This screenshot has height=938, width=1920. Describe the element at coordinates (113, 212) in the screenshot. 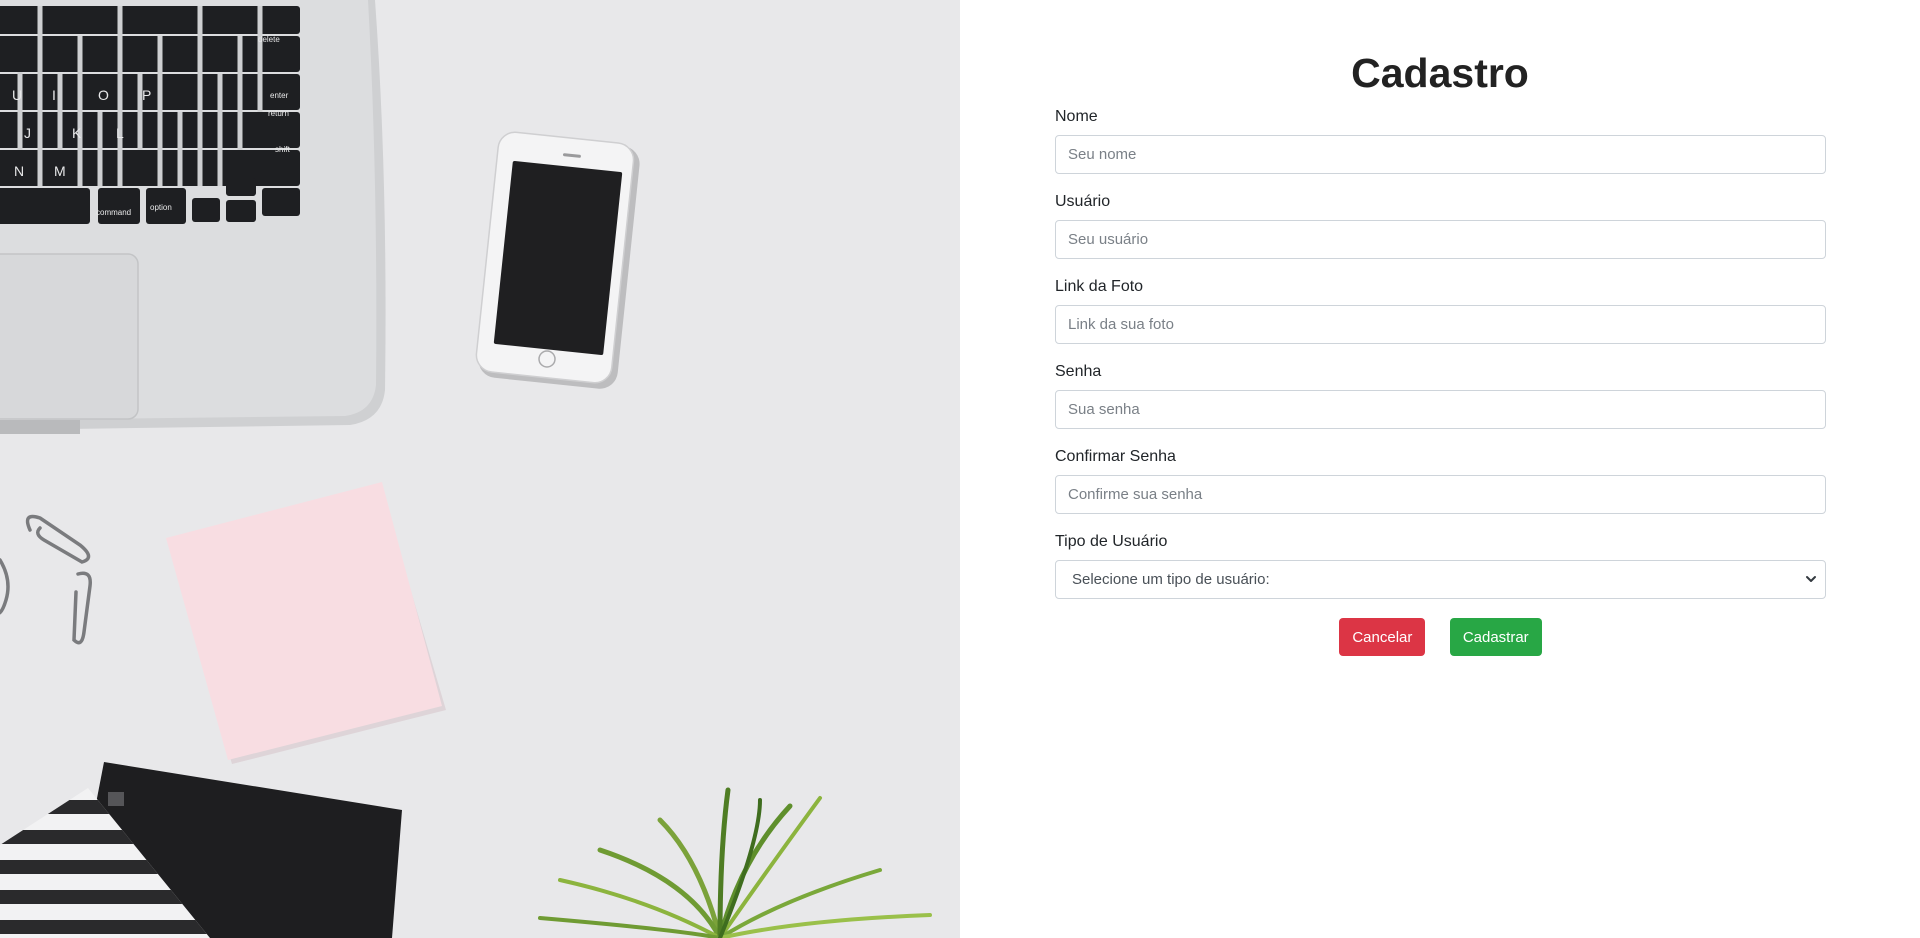

I see `key-label-command: command` at that location.